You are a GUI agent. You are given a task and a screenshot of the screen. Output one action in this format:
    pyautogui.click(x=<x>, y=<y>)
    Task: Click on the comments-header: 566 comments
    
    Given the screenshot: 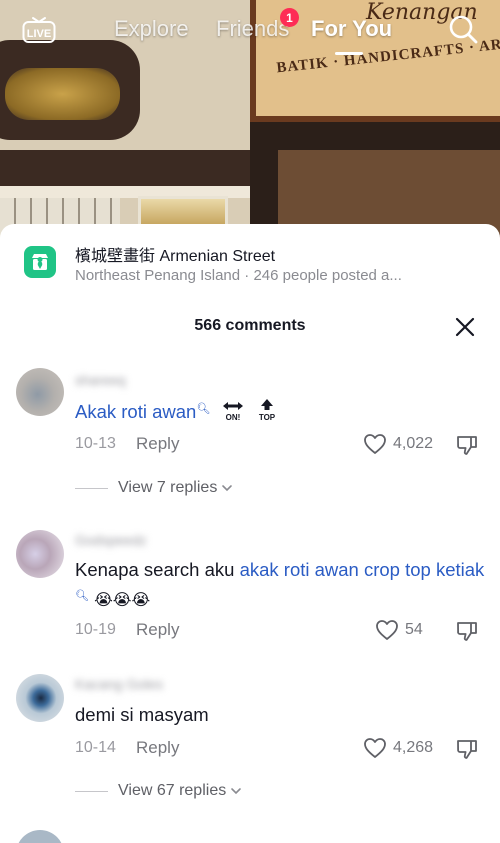 What is the action you would take?
    pyautogui.click(x=250, y=327)
    